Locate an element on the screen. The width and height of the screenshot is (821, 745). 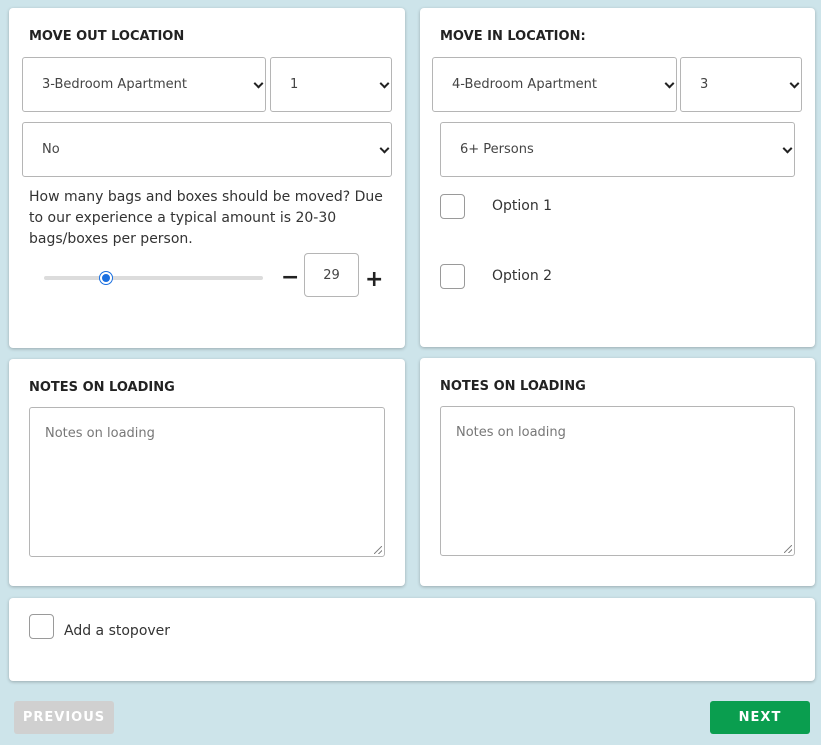
next-button: NEXT is located at coordinates (760, 717).